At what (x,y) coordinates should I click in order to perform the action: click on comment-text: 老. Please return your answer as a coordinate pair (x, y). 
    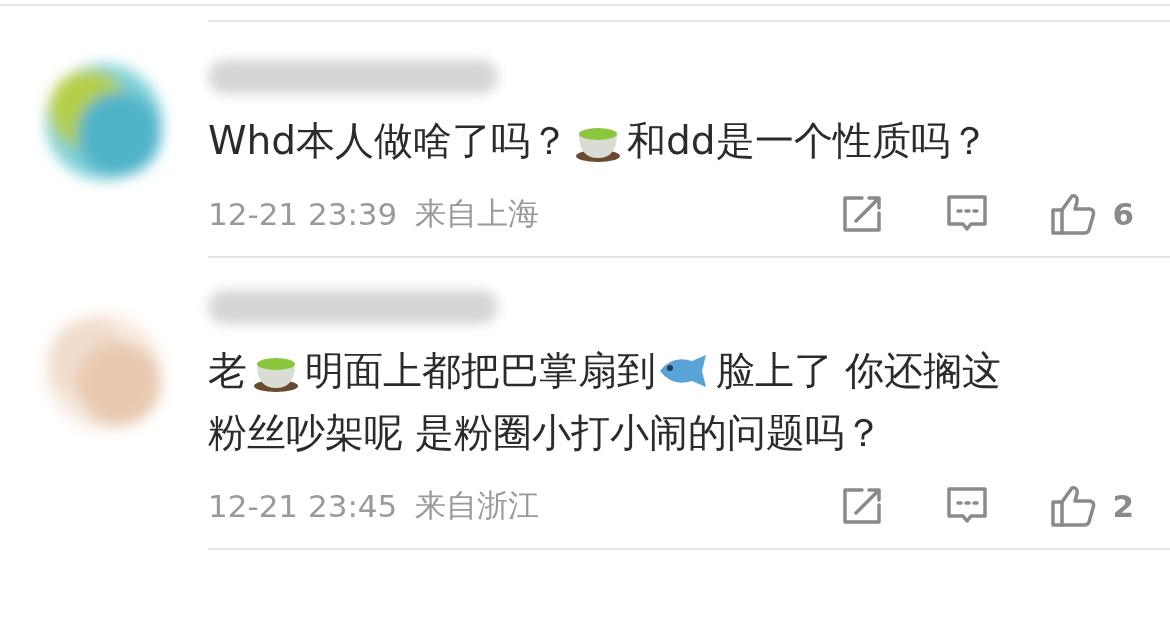
    Looking at the image, I should click on (227, 371).